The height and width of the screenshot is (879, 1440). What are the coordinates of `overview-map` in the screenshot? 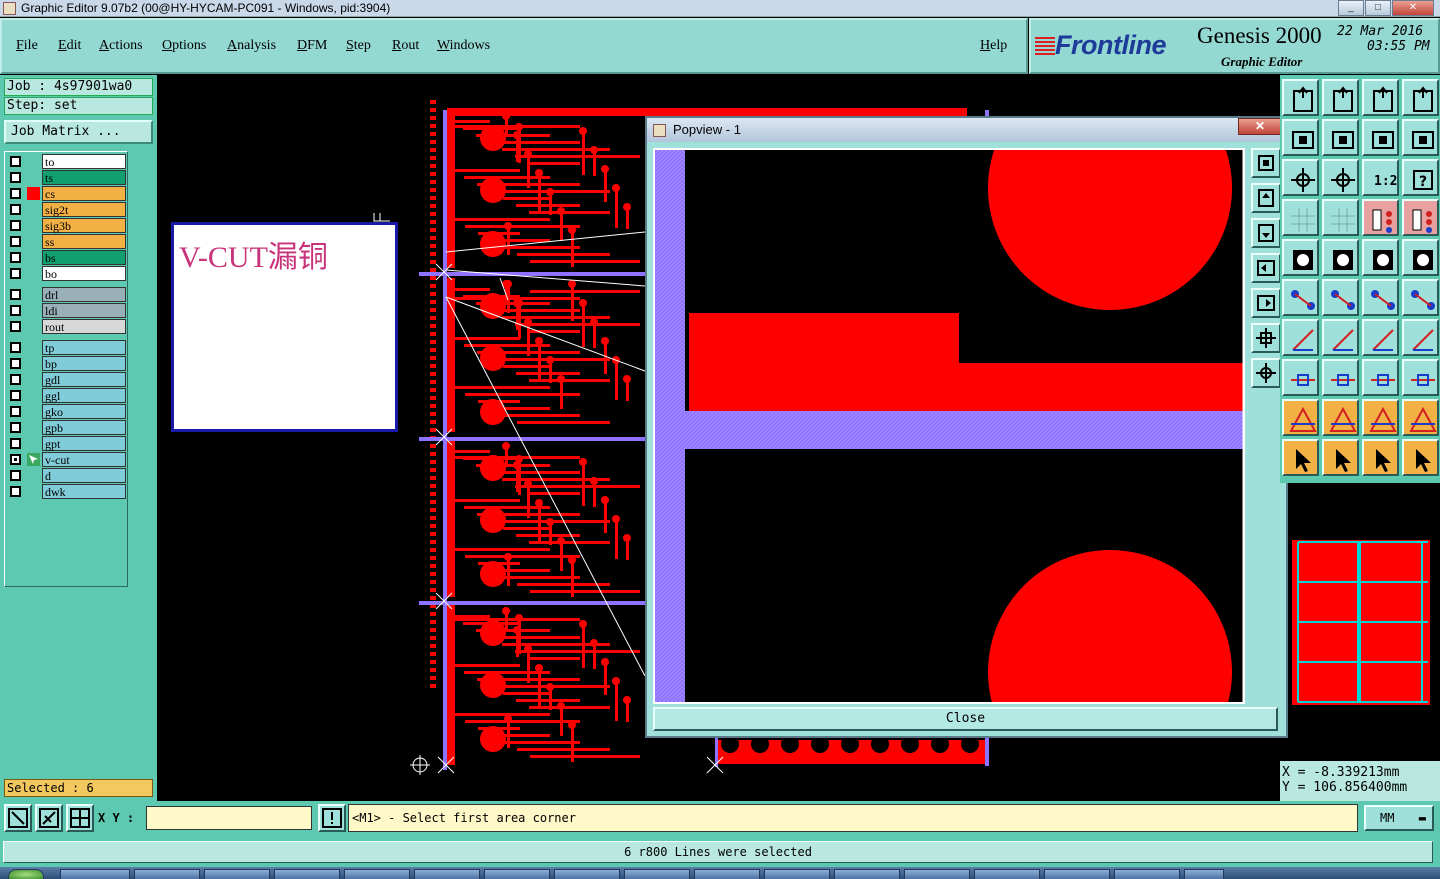 It's located at (1361, 620).